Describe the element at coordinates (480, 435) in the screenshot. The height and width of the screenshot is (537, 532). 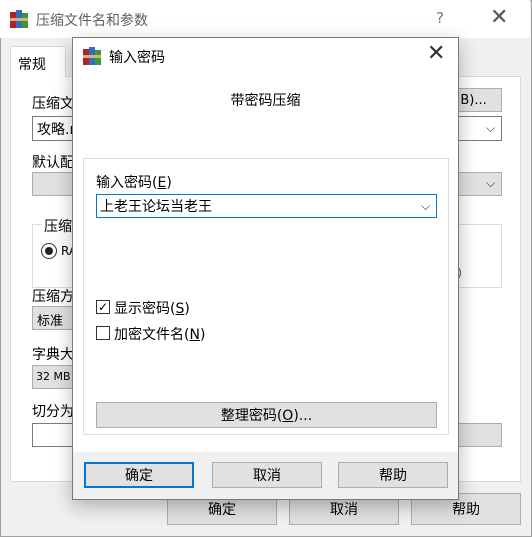
I see `set-password-button` at that location.